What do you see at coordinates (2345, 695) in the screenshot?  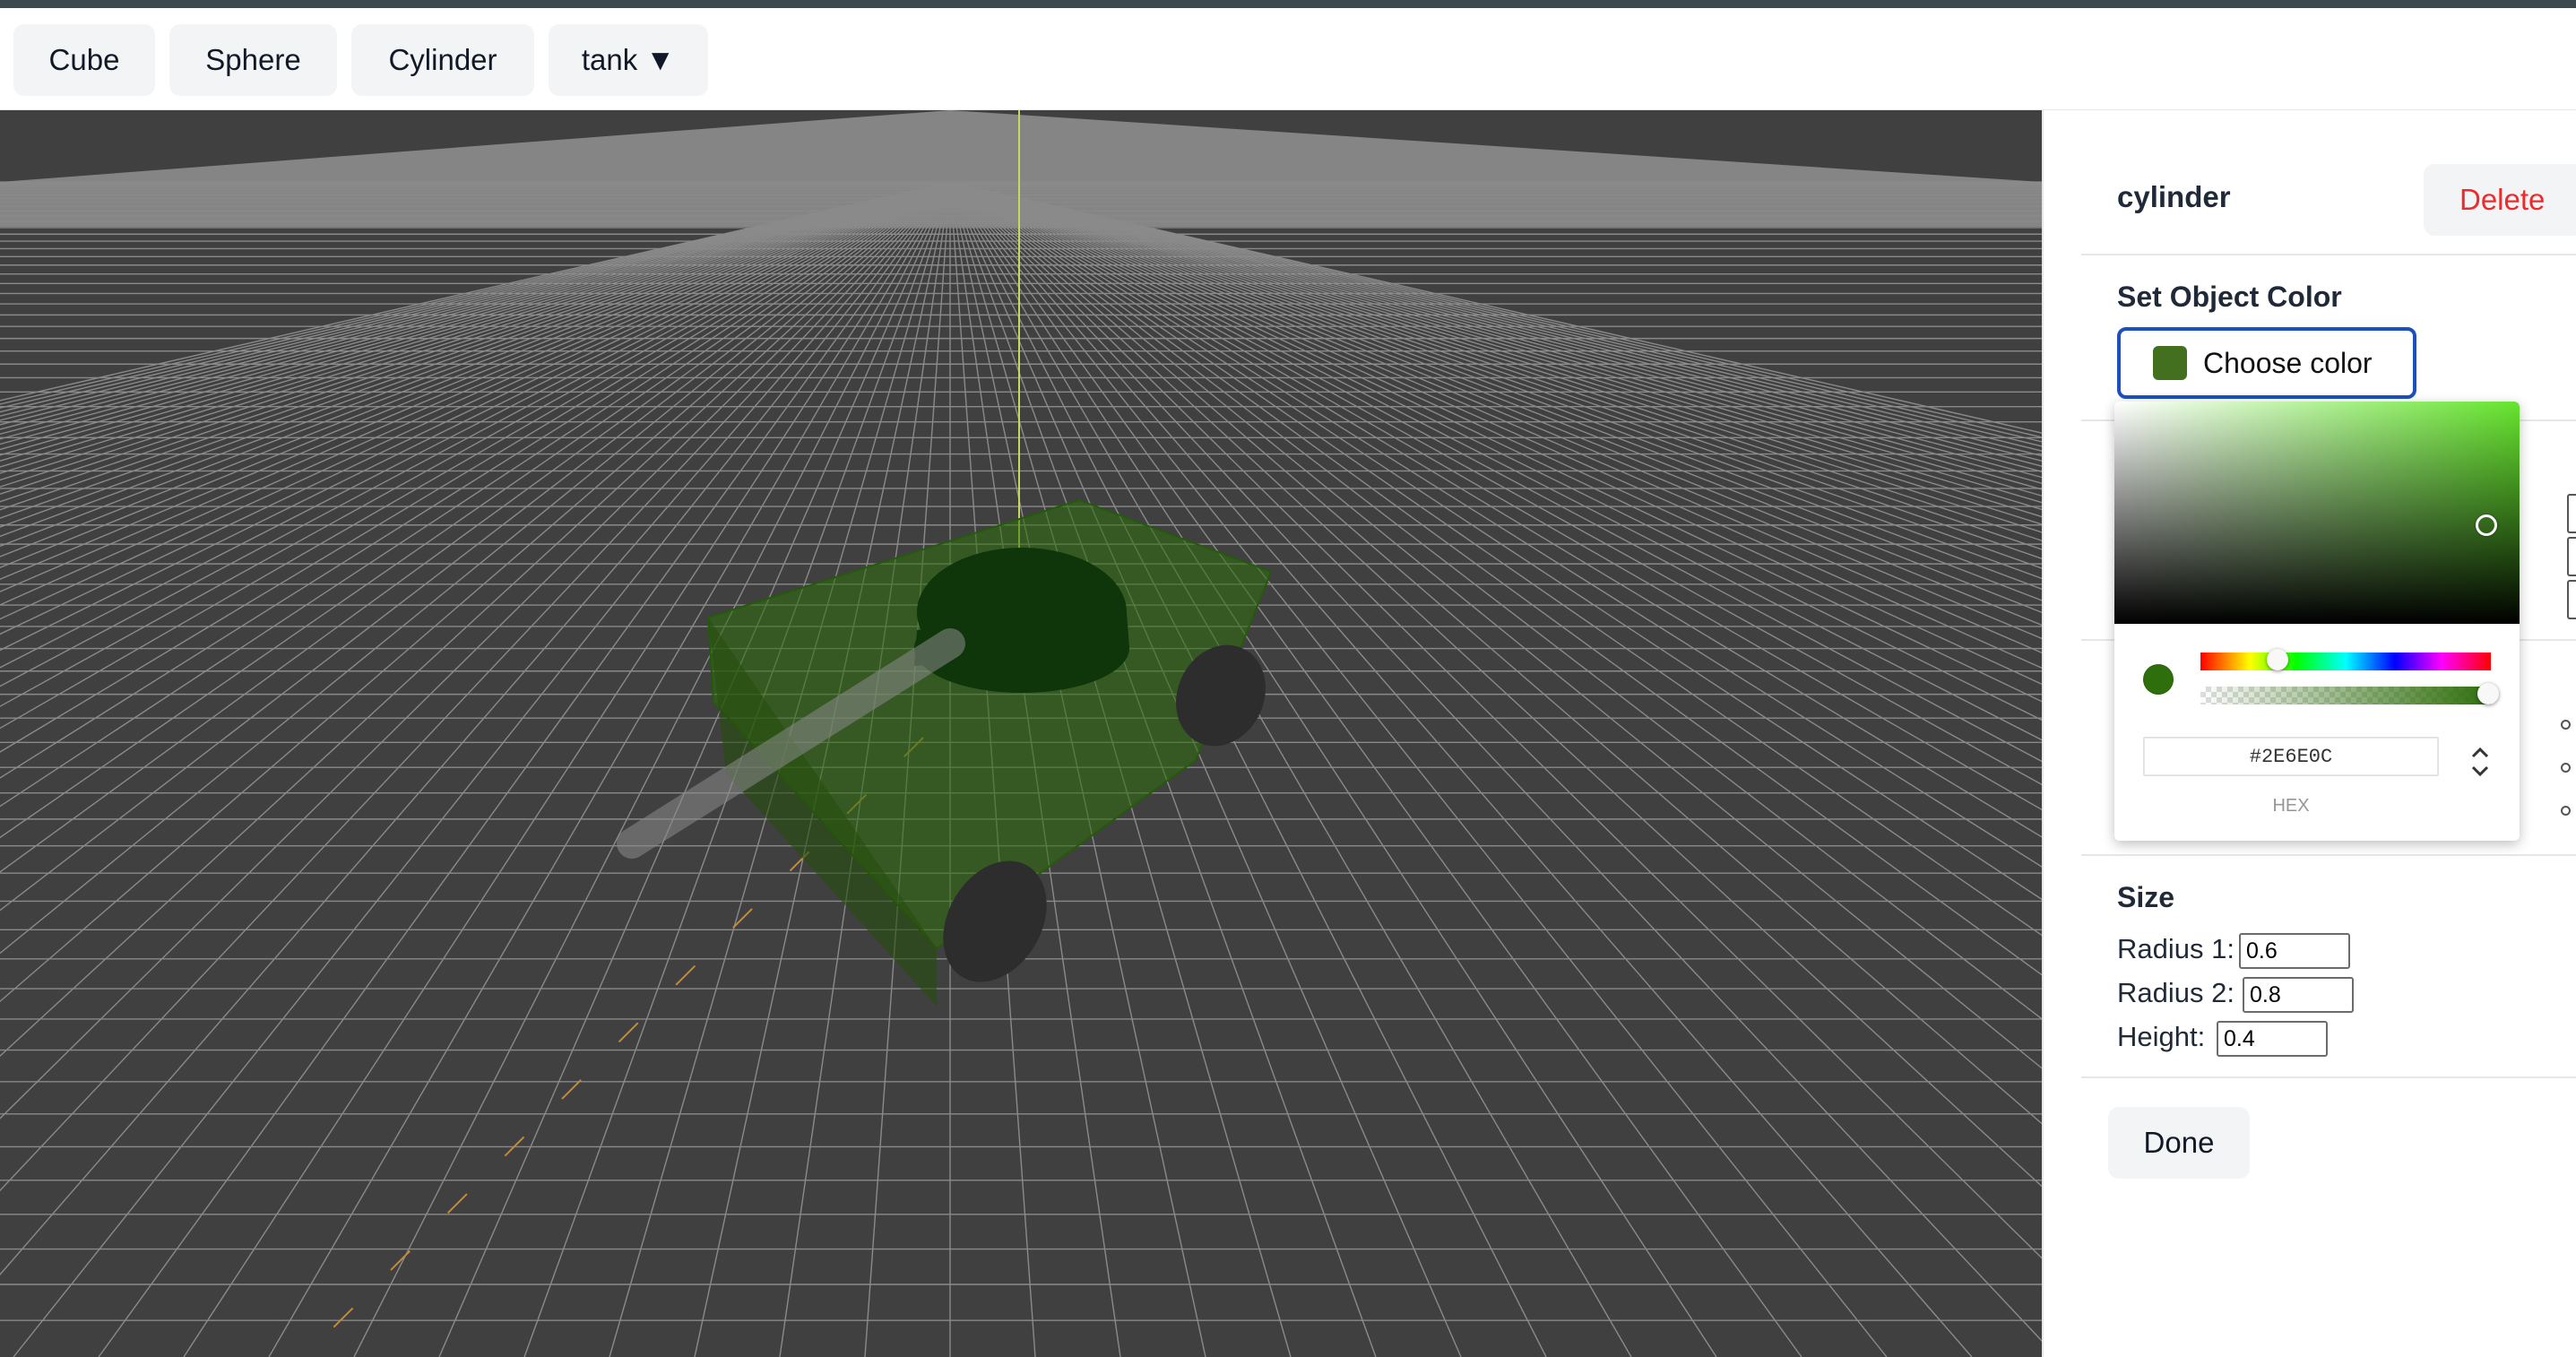 I see `alpha-slider` at bounding box center [2345, 695].